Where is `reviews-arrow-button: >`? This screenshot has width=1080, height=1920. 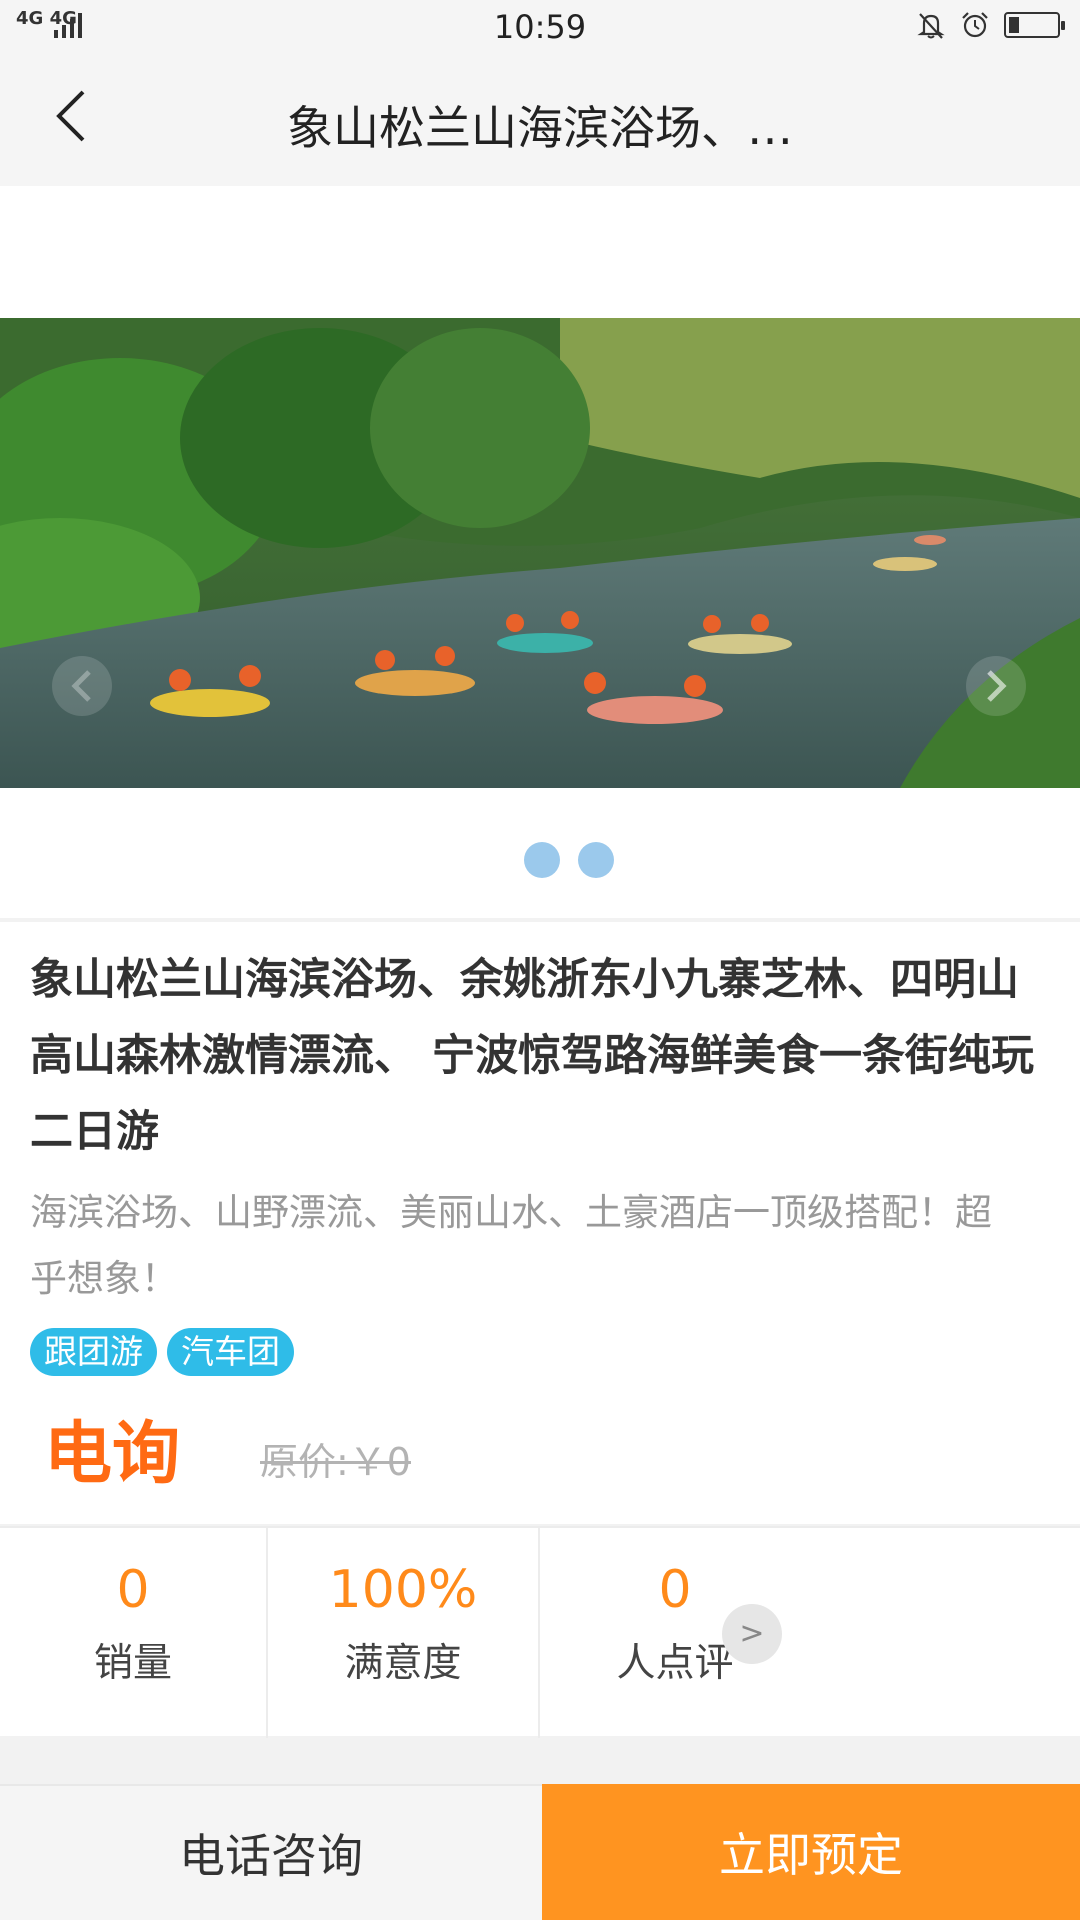 reviews-arrow-button: > is located at coordinates (752, 1634).